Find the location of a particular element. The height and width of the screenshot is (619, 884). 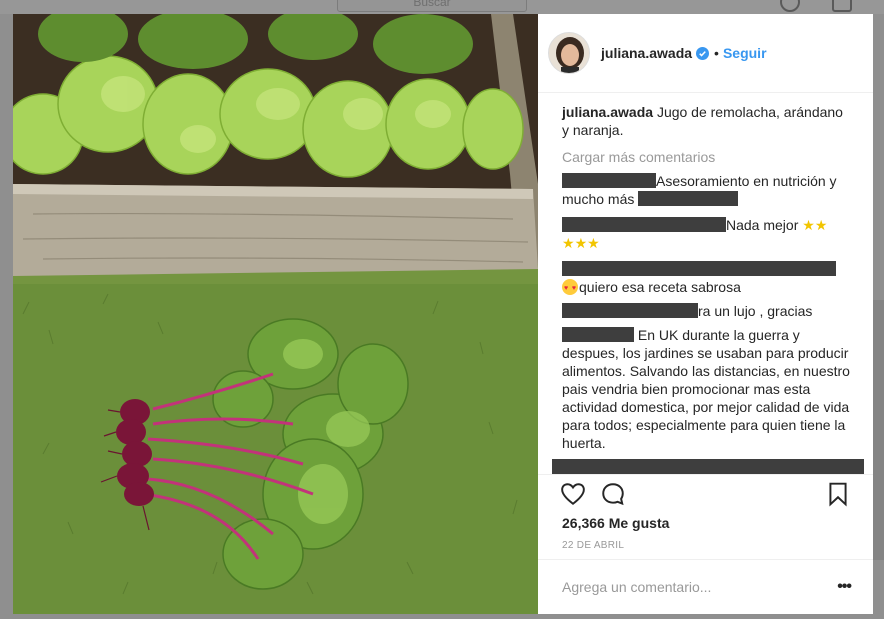

redacted-text is located at coordinates (688, 198).